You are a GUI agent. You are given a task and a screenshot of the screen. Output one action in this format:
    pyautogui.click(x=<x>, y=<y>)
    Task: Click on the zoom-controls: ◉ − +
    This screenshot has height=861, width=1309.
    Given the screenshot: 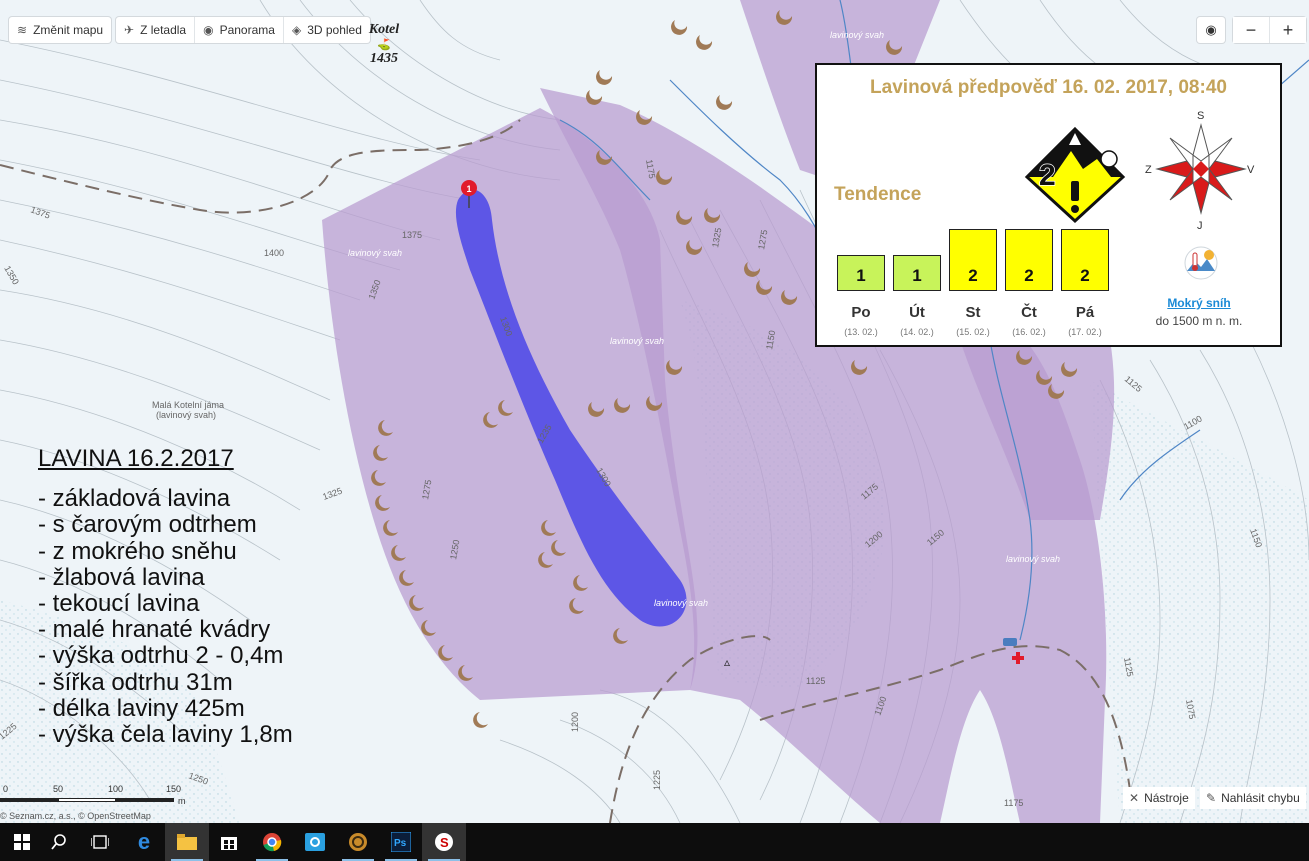 What is the action you would take?
    pyautogui.click(x=1251, y=30)
    